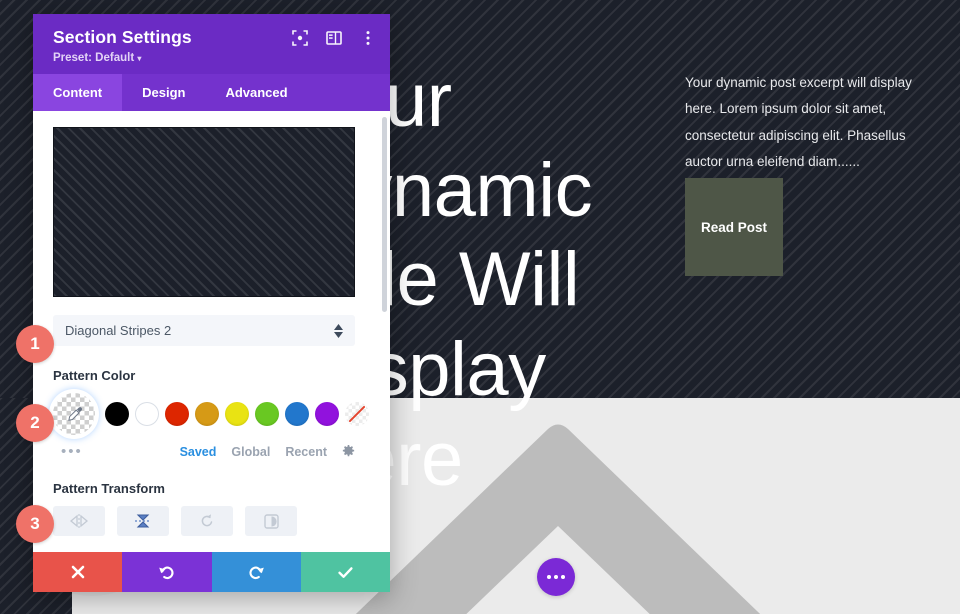 The width and height of the screenshot is (960, 614). What do you see at coordinates (267, 414) in the screenshot?
I see `swatch-green` at bounding box center [267, 414].